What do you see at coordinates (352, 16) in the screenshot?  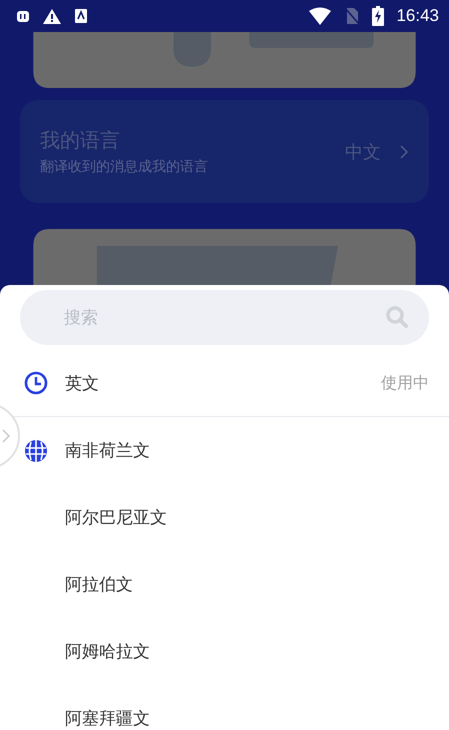 I see `no-sim-icon` at bounding box center [352, 16].